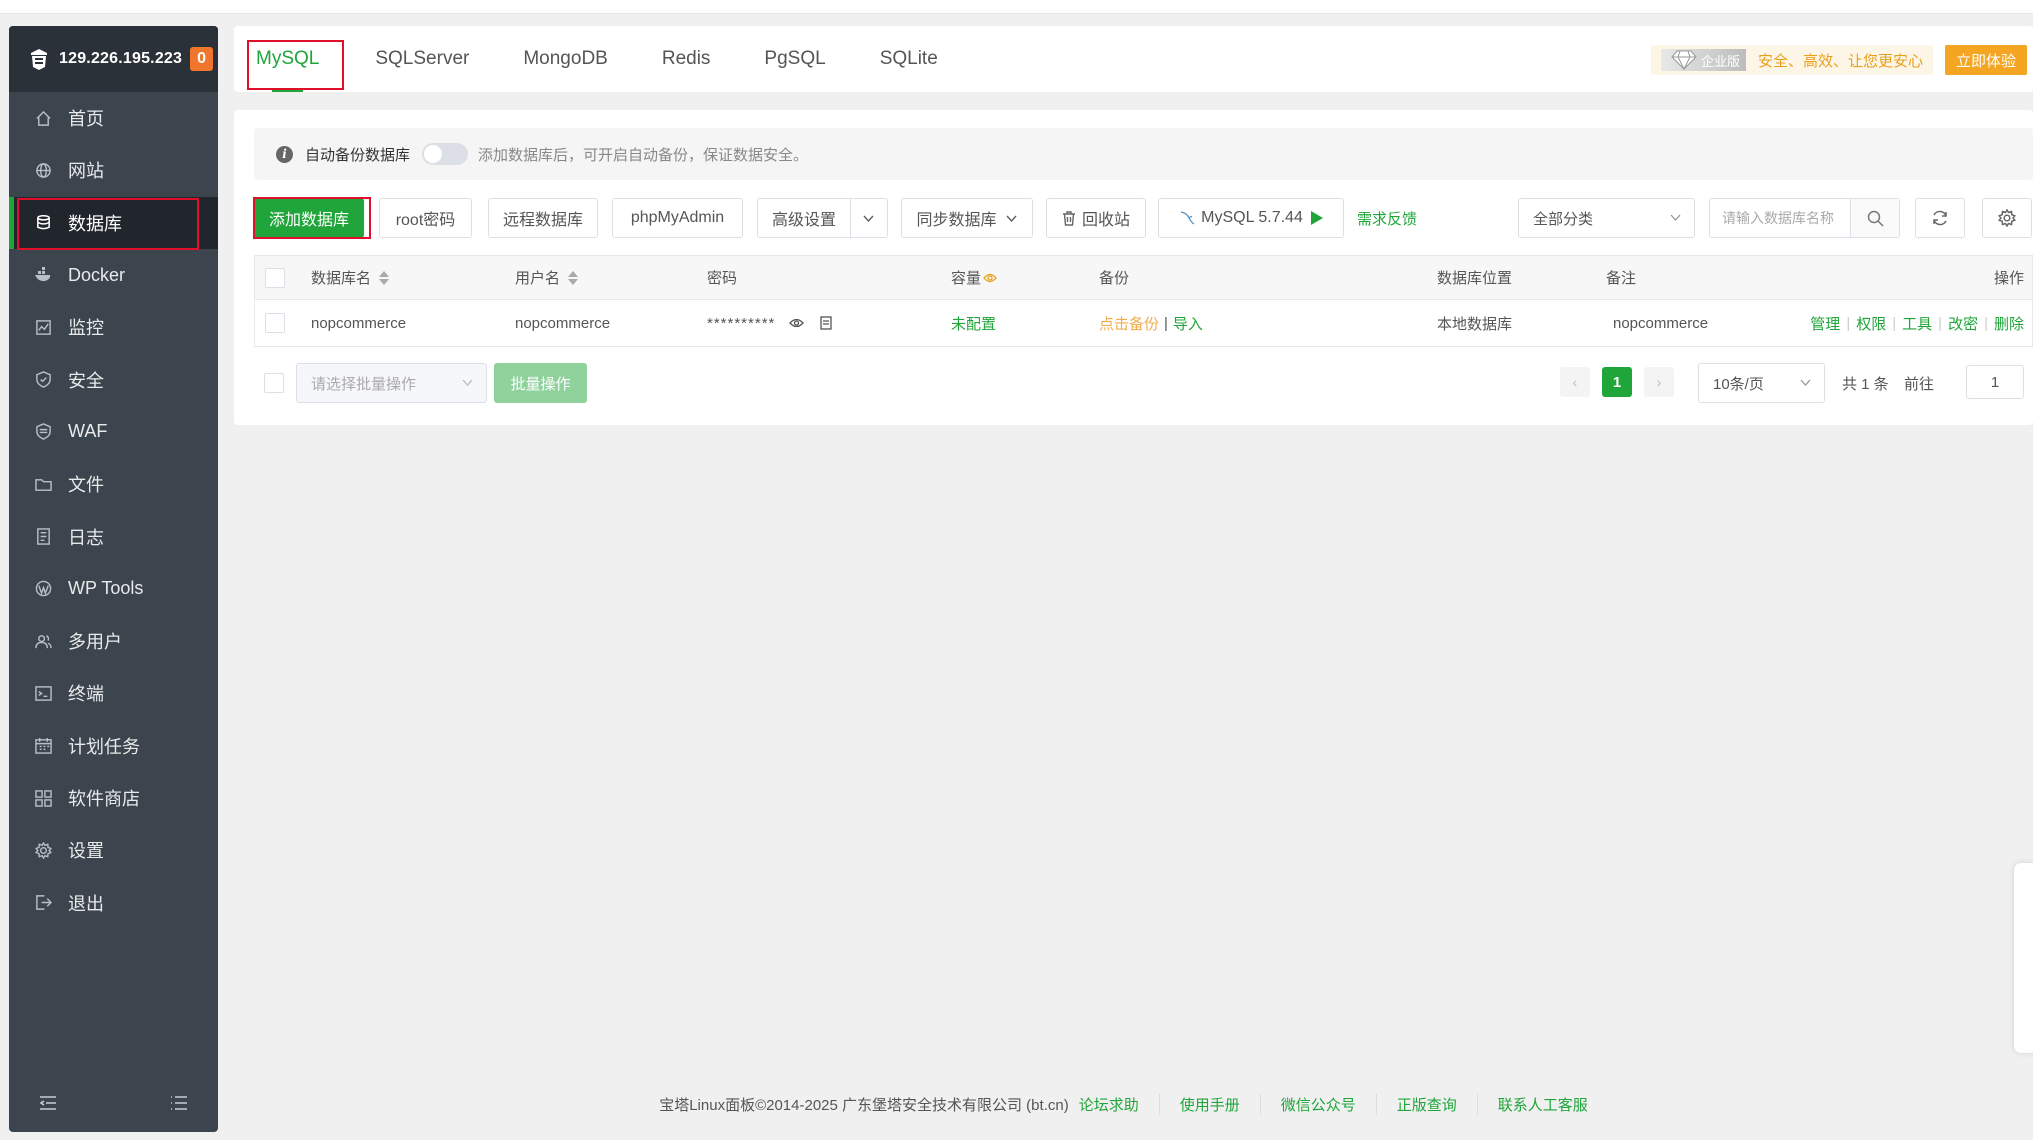 This screenshot has width=2033, height=1140. What do you see at coordinates (113, 432) in the screenshot?
I see `sidebar-item-waf: WAF` at bounding box center [113, 432].